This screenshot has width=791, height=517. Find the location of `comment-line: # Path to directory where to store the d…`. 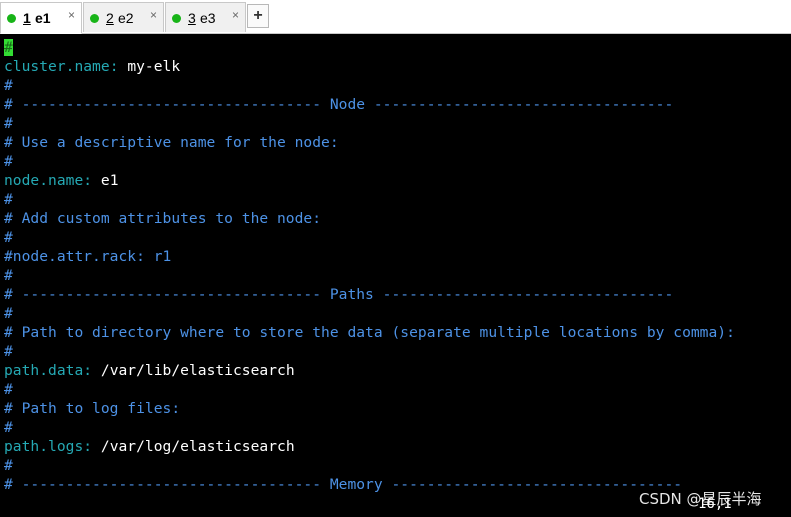

comment-line: # Path to directory where to store the d… is located at coordinates (369, 332).